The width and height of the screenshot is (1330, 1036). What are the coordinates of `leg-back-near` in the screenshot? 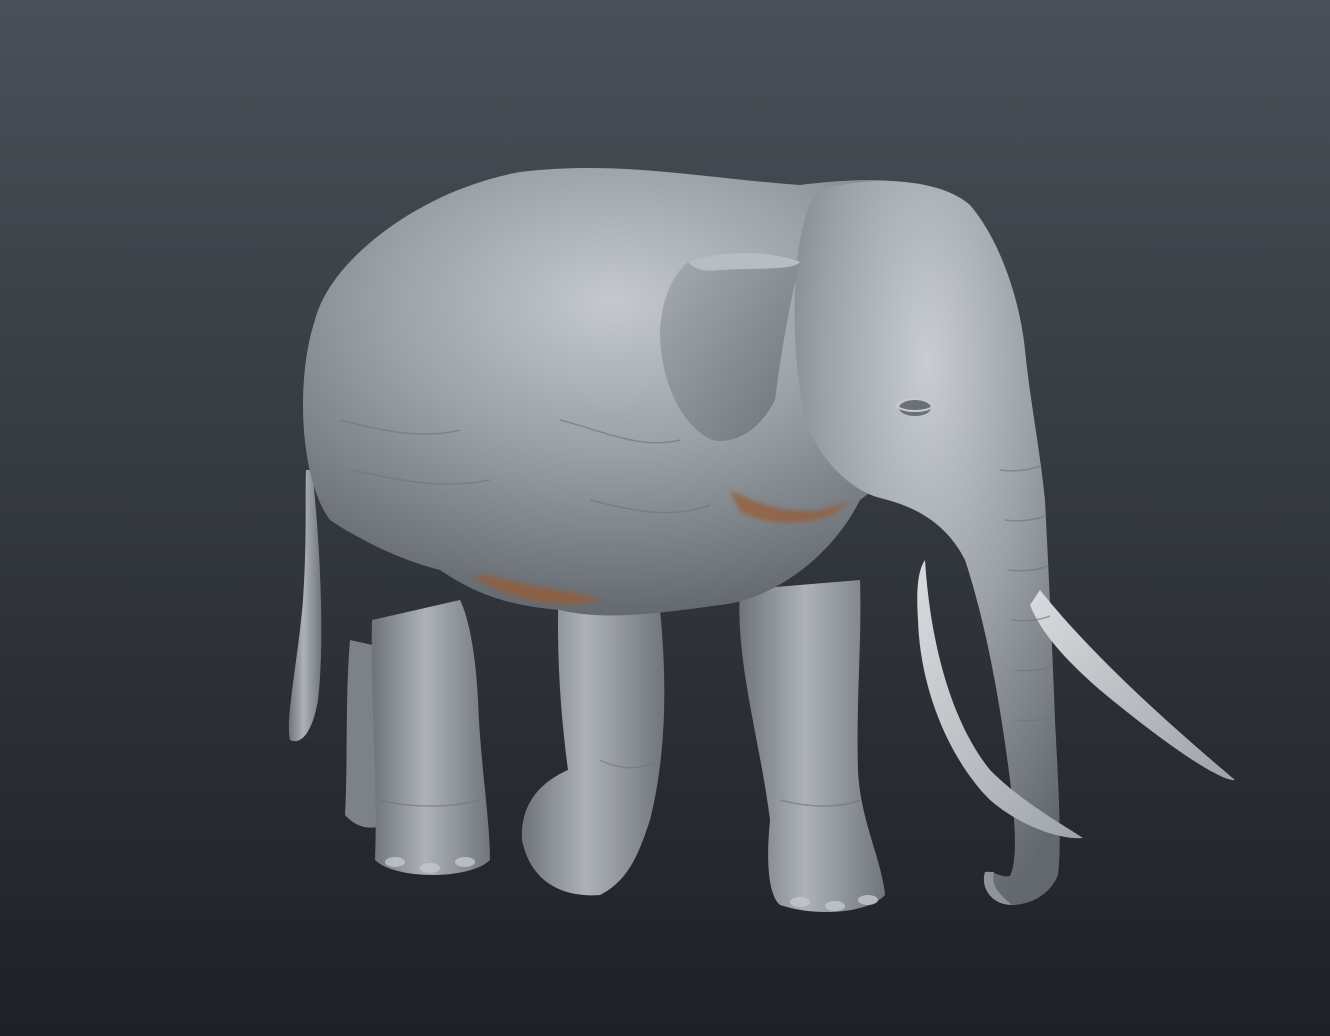 It's located at (430, 737).